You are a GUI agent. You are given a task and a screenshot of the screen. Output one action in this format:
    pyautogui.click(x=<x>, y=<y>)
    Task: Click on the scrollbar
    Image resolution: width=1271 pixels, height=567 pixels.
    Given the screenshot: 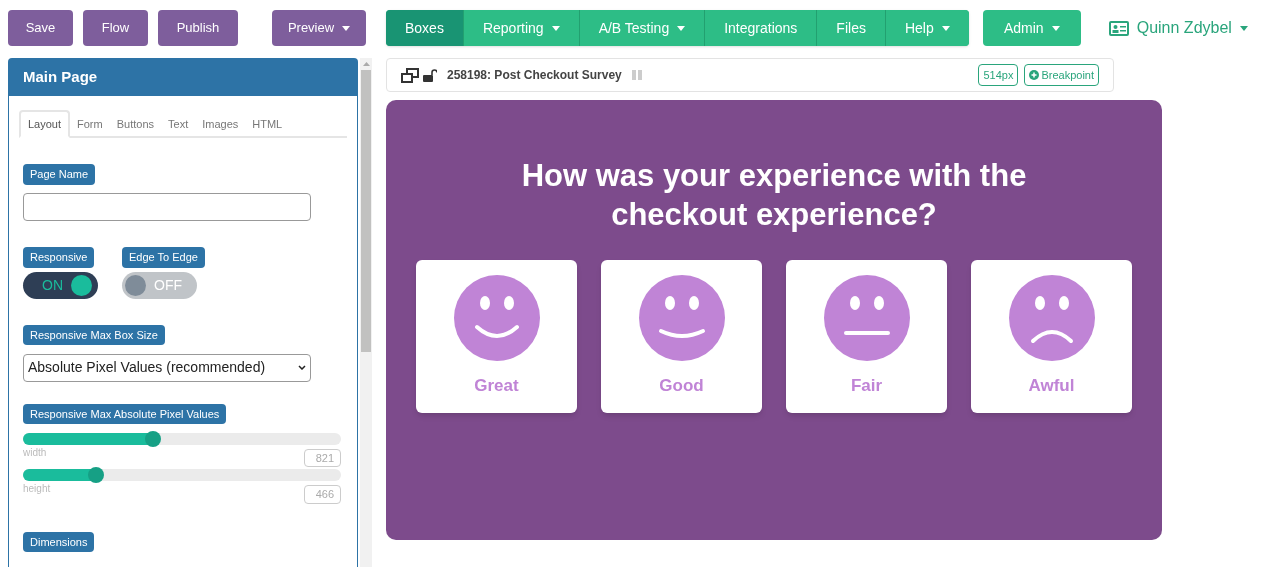 What is the action you would take?
    pyautogui.click(x=366, y=312)
    